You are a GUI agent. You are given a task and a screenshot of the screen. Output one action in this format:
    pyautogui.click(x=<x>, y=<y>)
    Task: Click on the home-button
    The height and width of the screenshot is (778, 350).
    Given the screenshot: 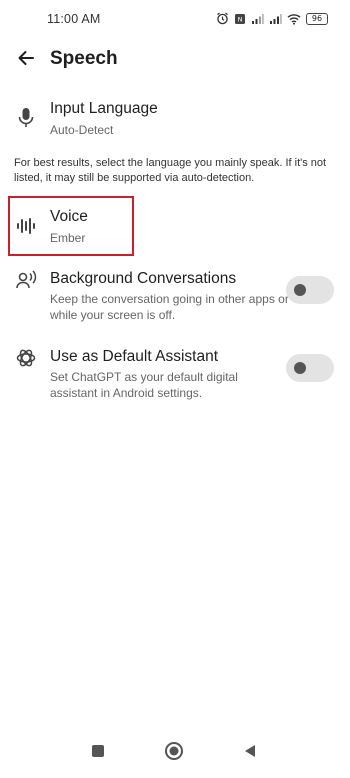 What is the action you would take?
    pyautogui.click(x=174, y=753)
    